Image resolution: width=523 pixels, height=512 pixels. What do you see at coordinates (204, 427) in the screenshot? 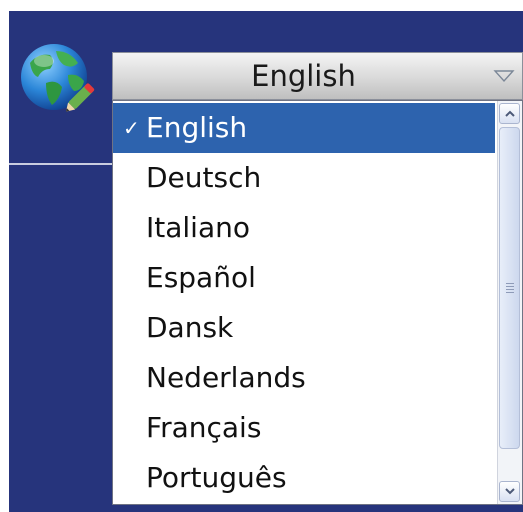
I see `option-label: Français` at bounding box center [204, 427].